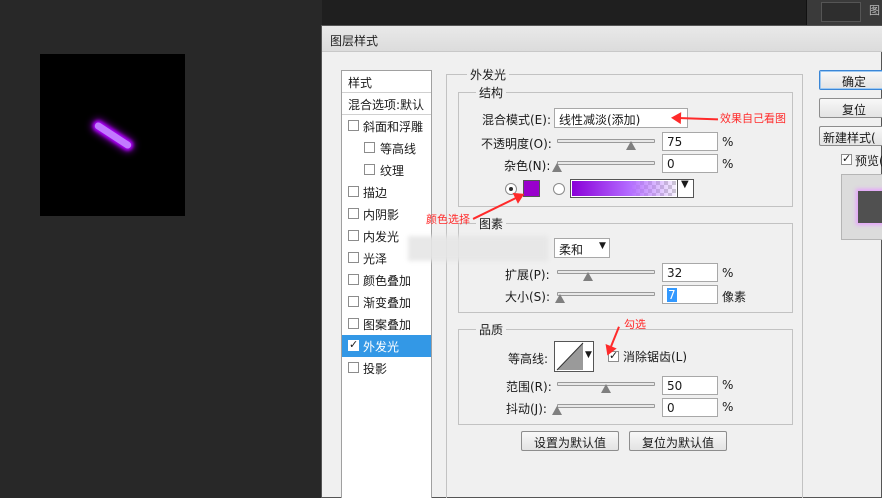 This screenshot has width=882, height=498. I want to click on range-slider-thumb, so click(606, 388).